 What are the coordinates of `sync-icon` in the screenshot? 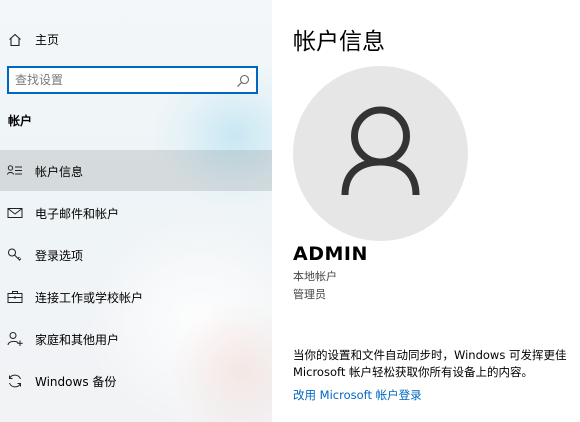 It's located at (15, 381).